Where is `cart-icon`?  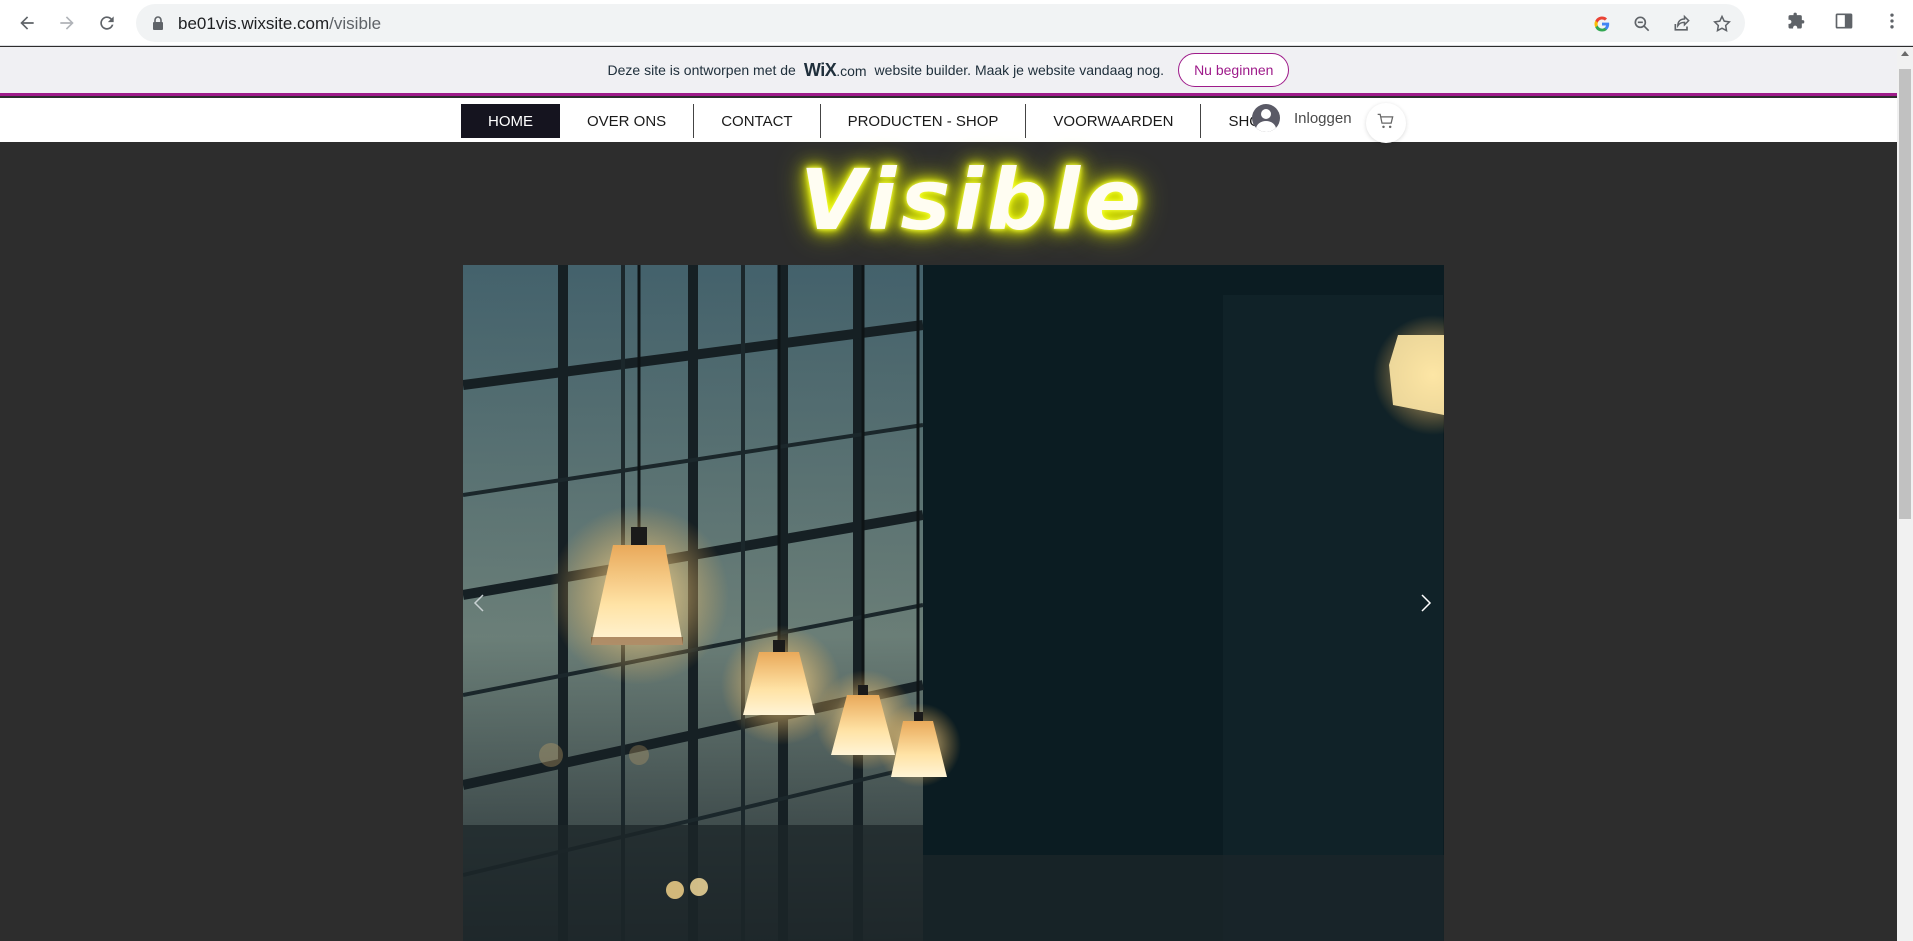 cart-icon is located at coordinates (1386, 123).